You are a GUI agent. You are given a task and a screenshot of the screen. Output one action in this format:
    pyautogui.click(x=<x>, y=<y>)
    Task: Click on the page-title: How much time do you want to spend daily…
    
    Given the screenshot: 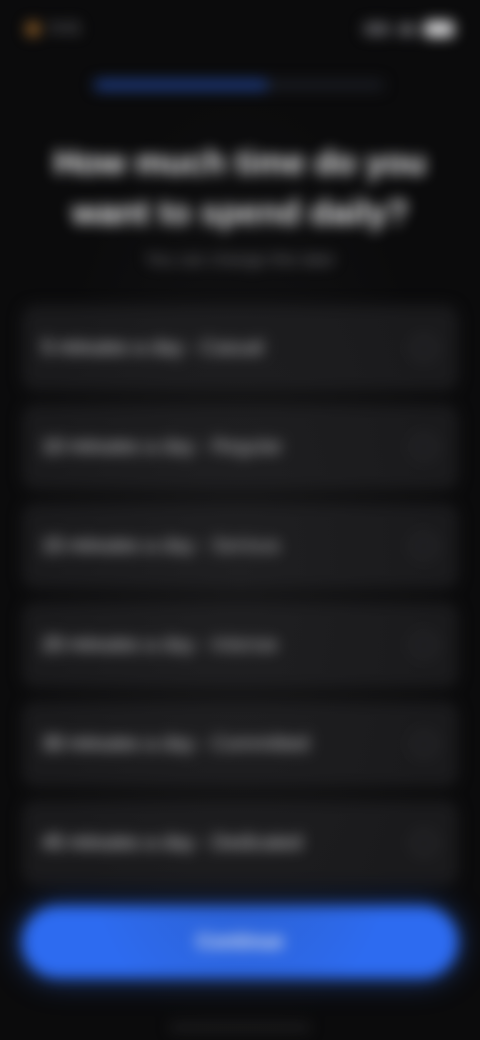 What is the action you would take?
    pyautogui.click(x=240, y=188)
    